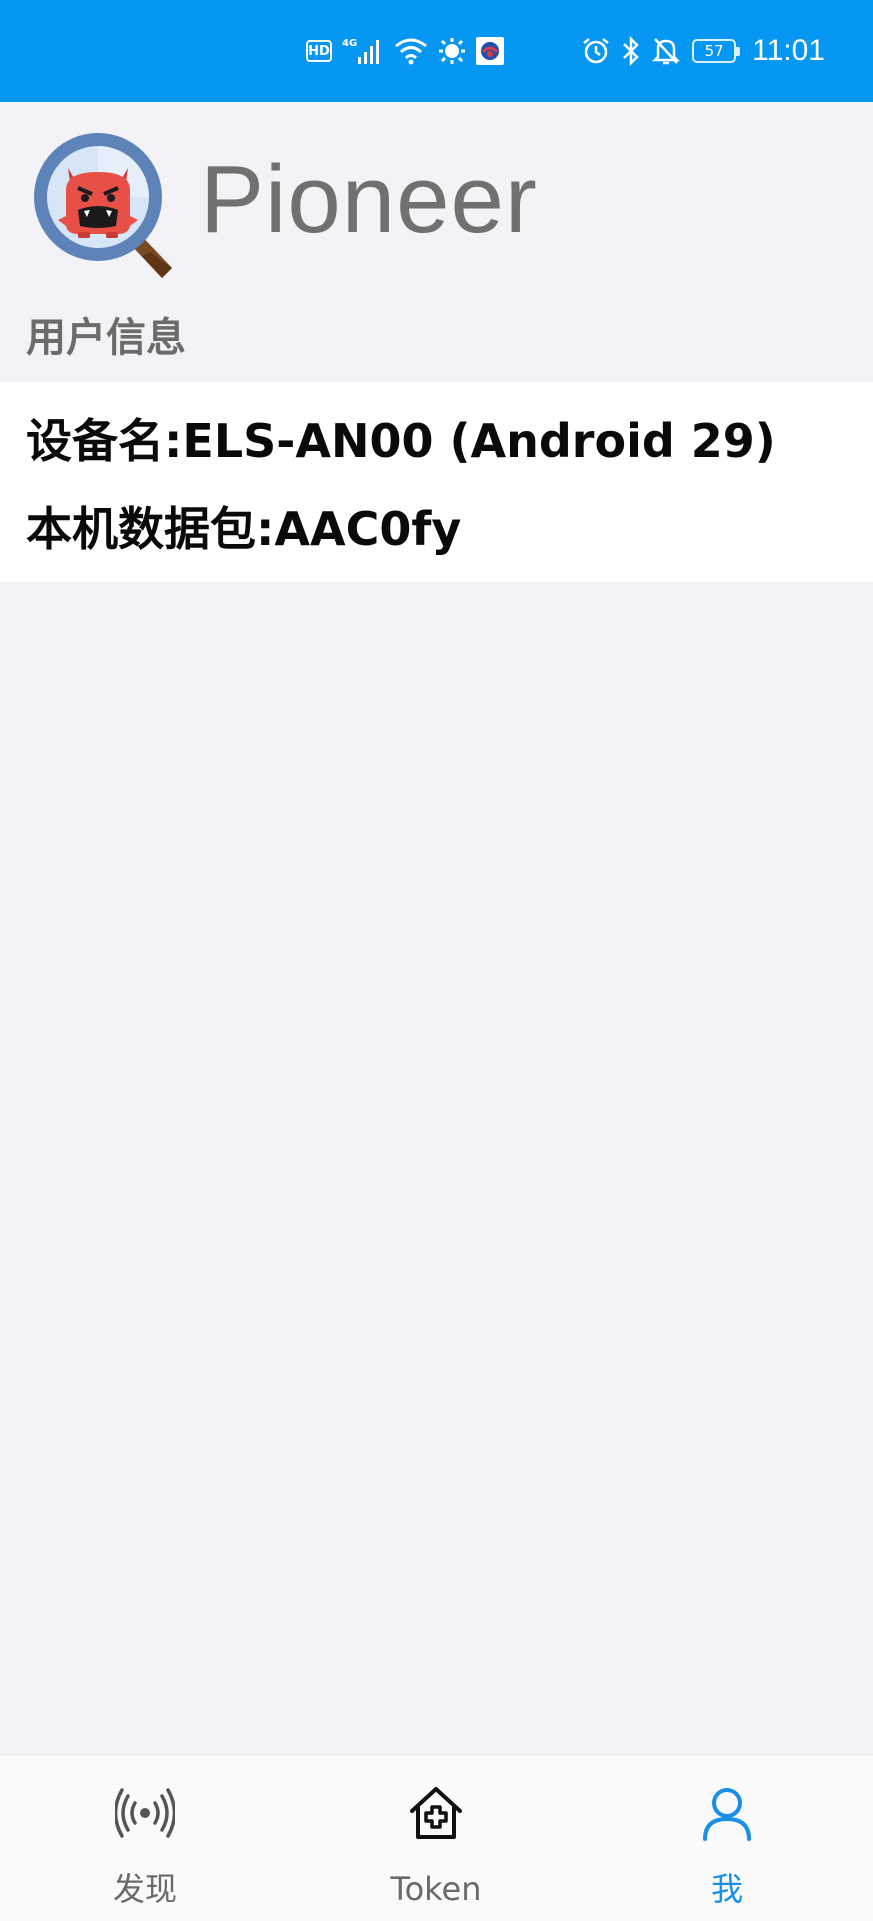 The image size is (873, 1921). Describe the element at coordinates (727, 1813) in the screenshot. I see `user-icon` at that location.